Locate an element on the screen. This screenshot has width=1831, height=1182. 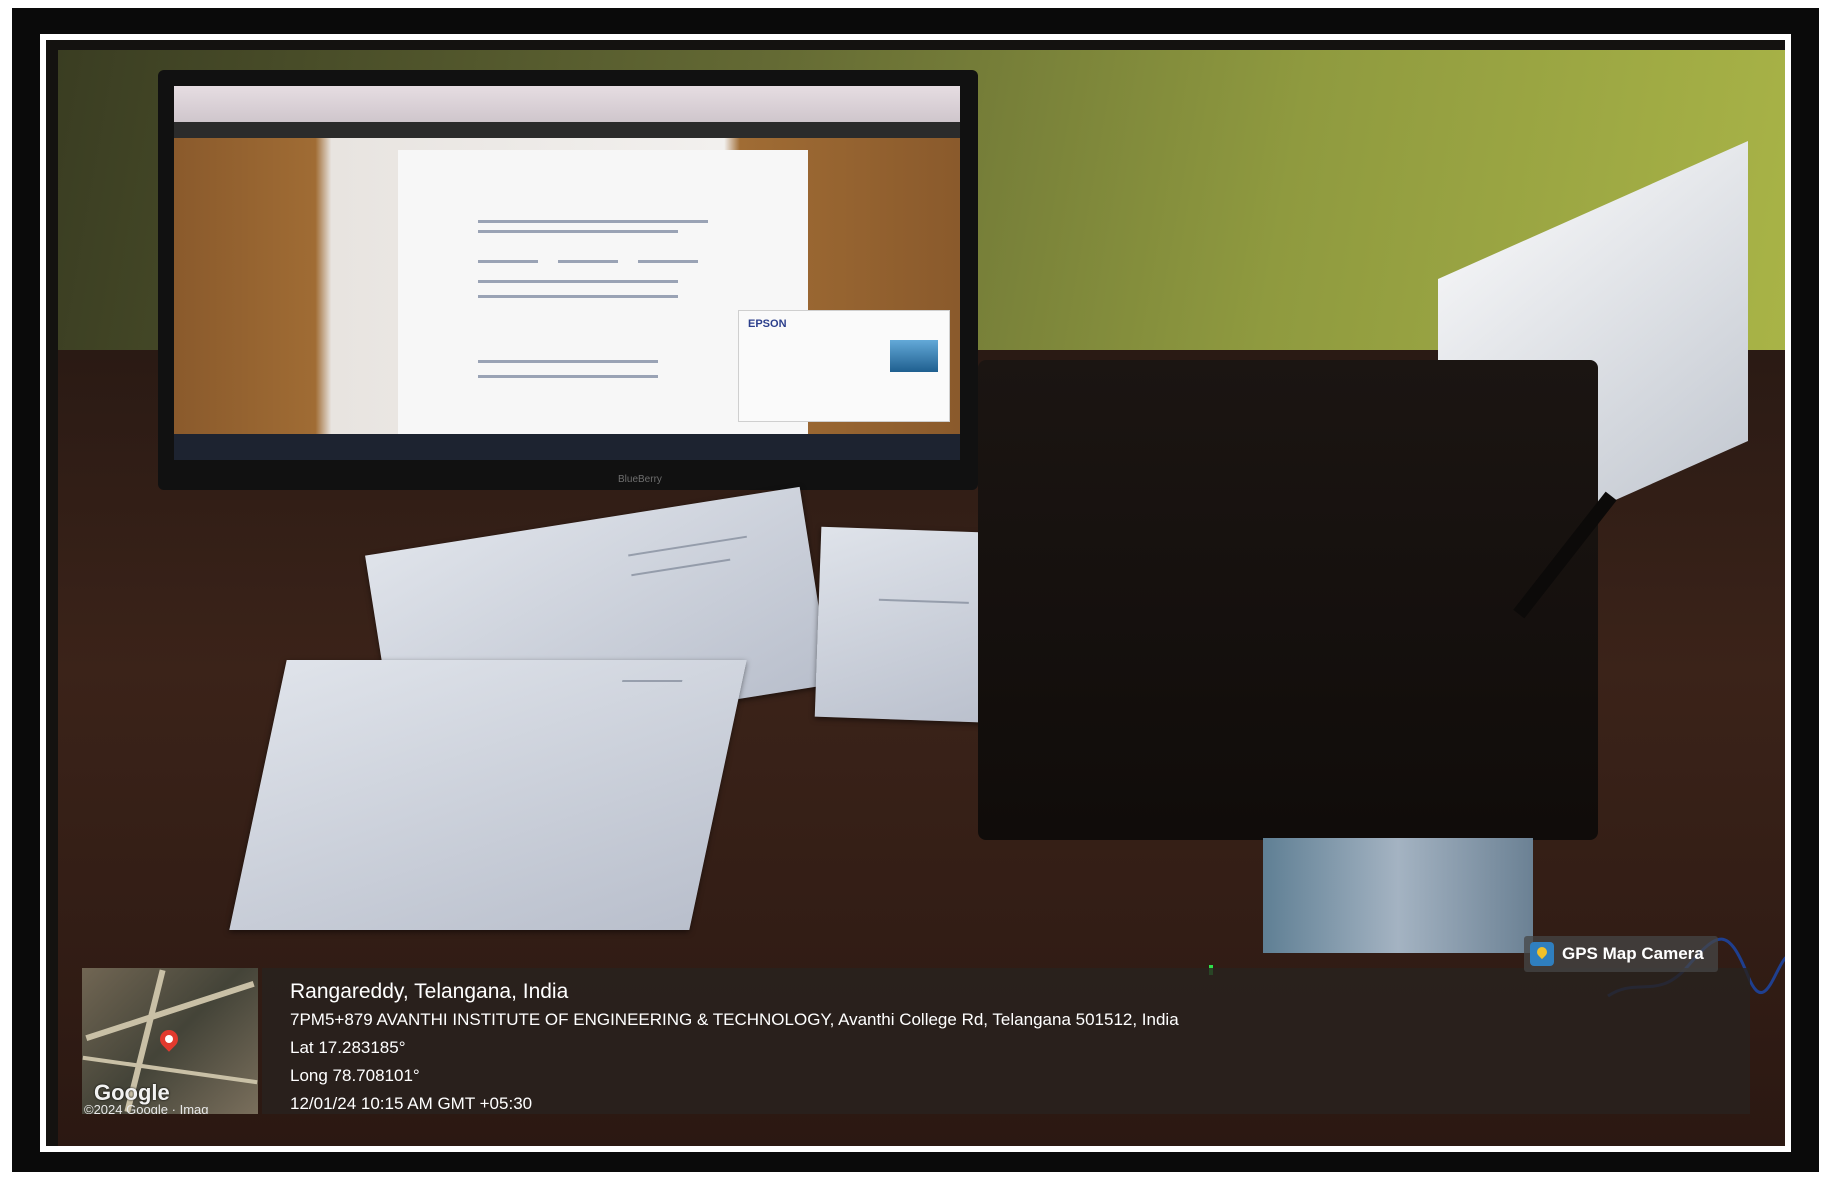
taskbar is located at coordinates (567, 447).